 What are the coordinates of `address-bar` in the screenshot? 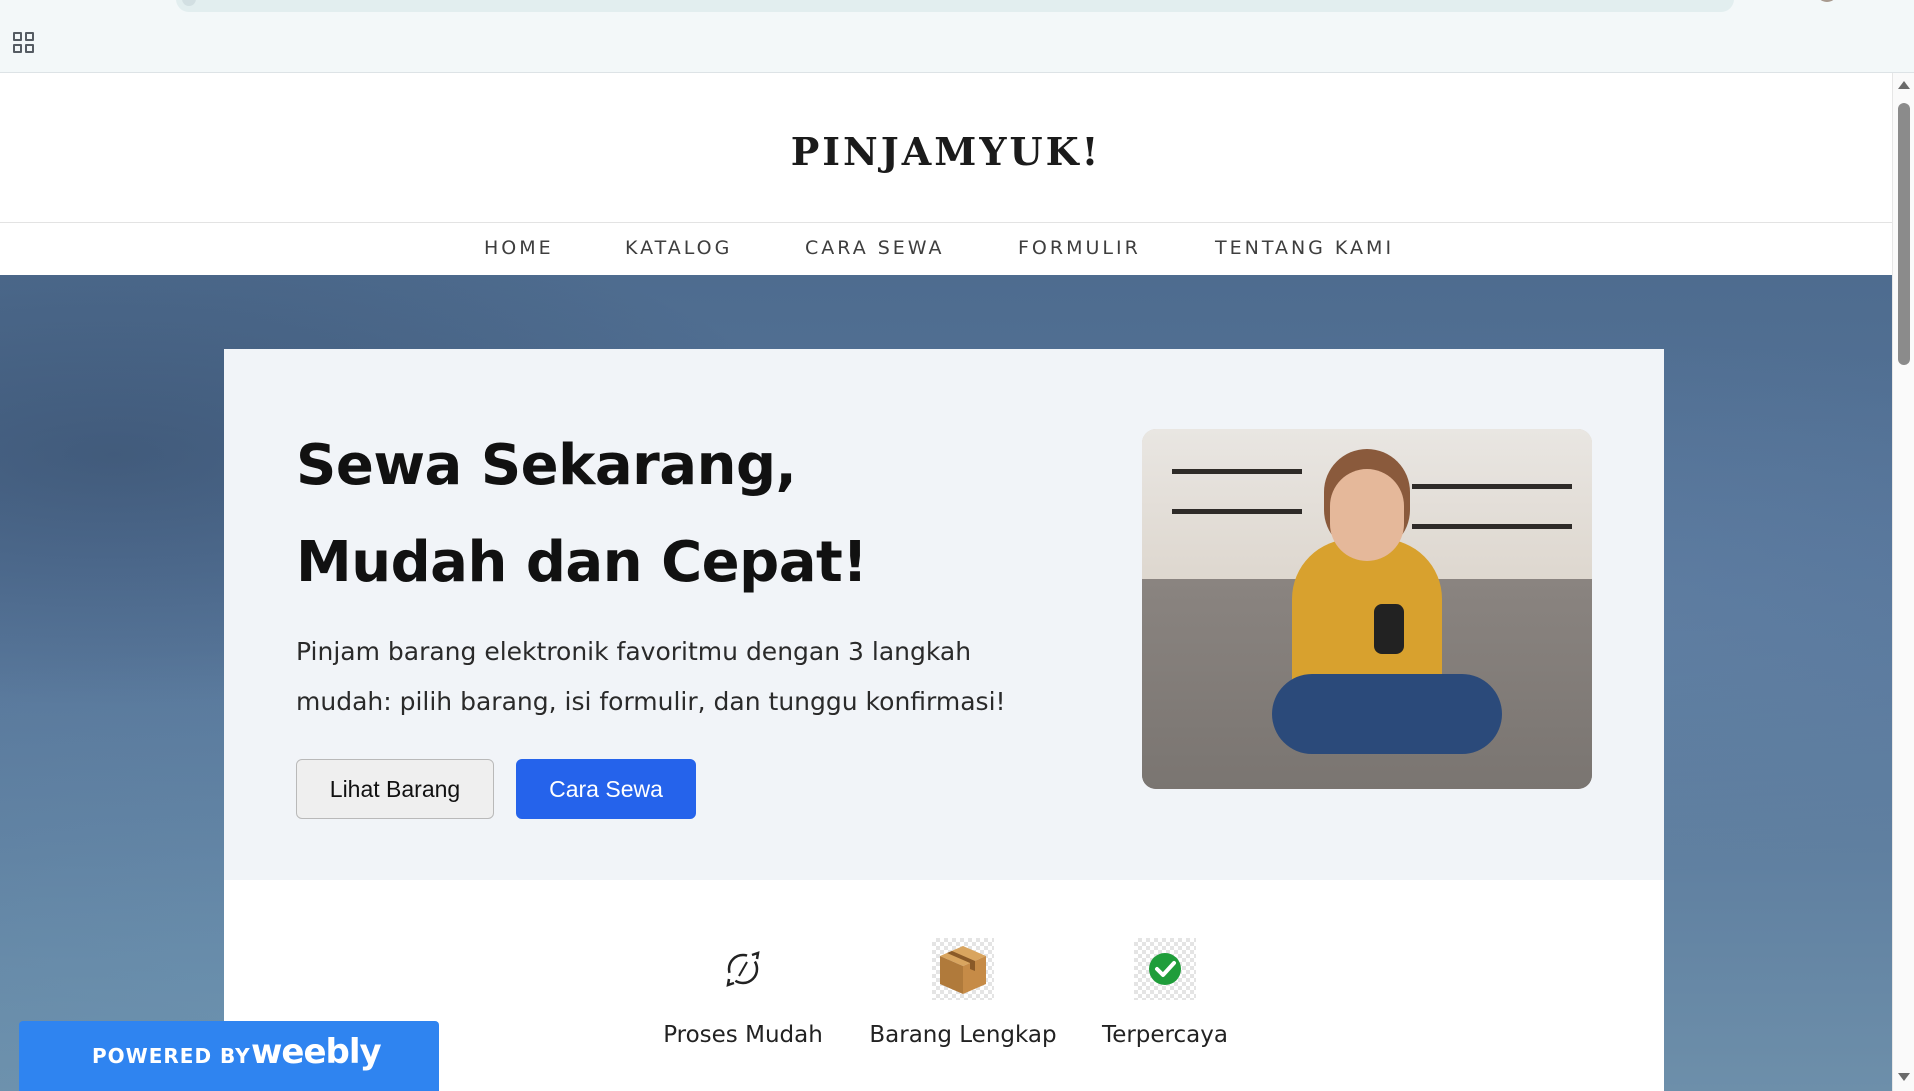 It's located at (955, 6).